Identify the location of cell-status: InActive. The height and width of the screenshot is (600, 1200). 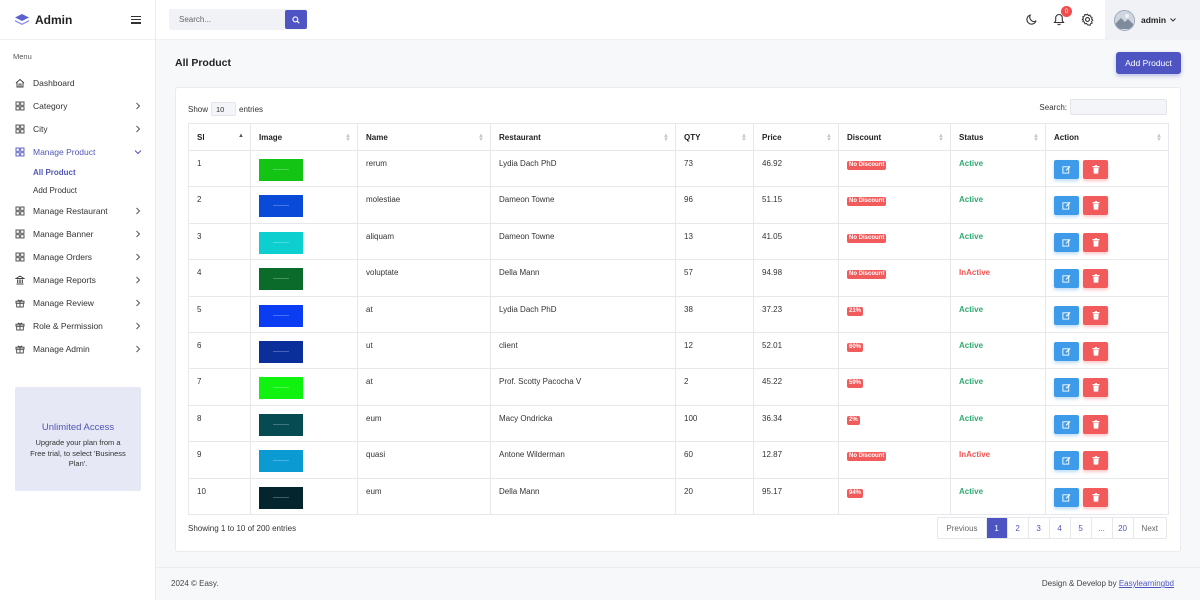
(998, 278).